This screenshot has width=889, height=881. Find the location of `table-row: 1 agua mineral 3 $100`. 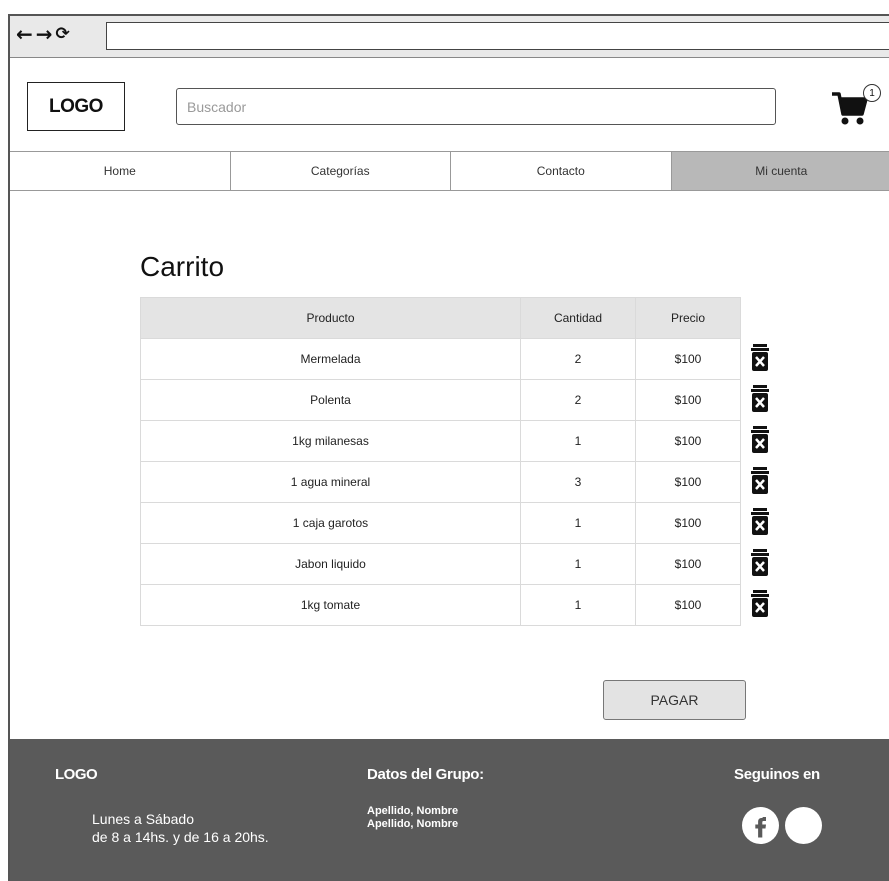

table-row: 1 agua mineral 3 $100 is located at coordinates (440, 482).